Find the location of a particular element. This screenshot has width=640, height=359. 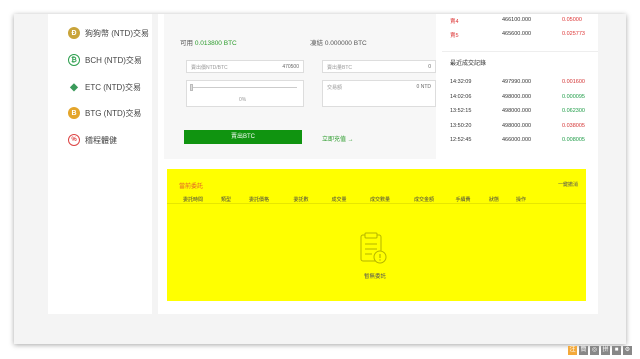

trade-time: 13:52:15 is located at coordinates (461, 111).